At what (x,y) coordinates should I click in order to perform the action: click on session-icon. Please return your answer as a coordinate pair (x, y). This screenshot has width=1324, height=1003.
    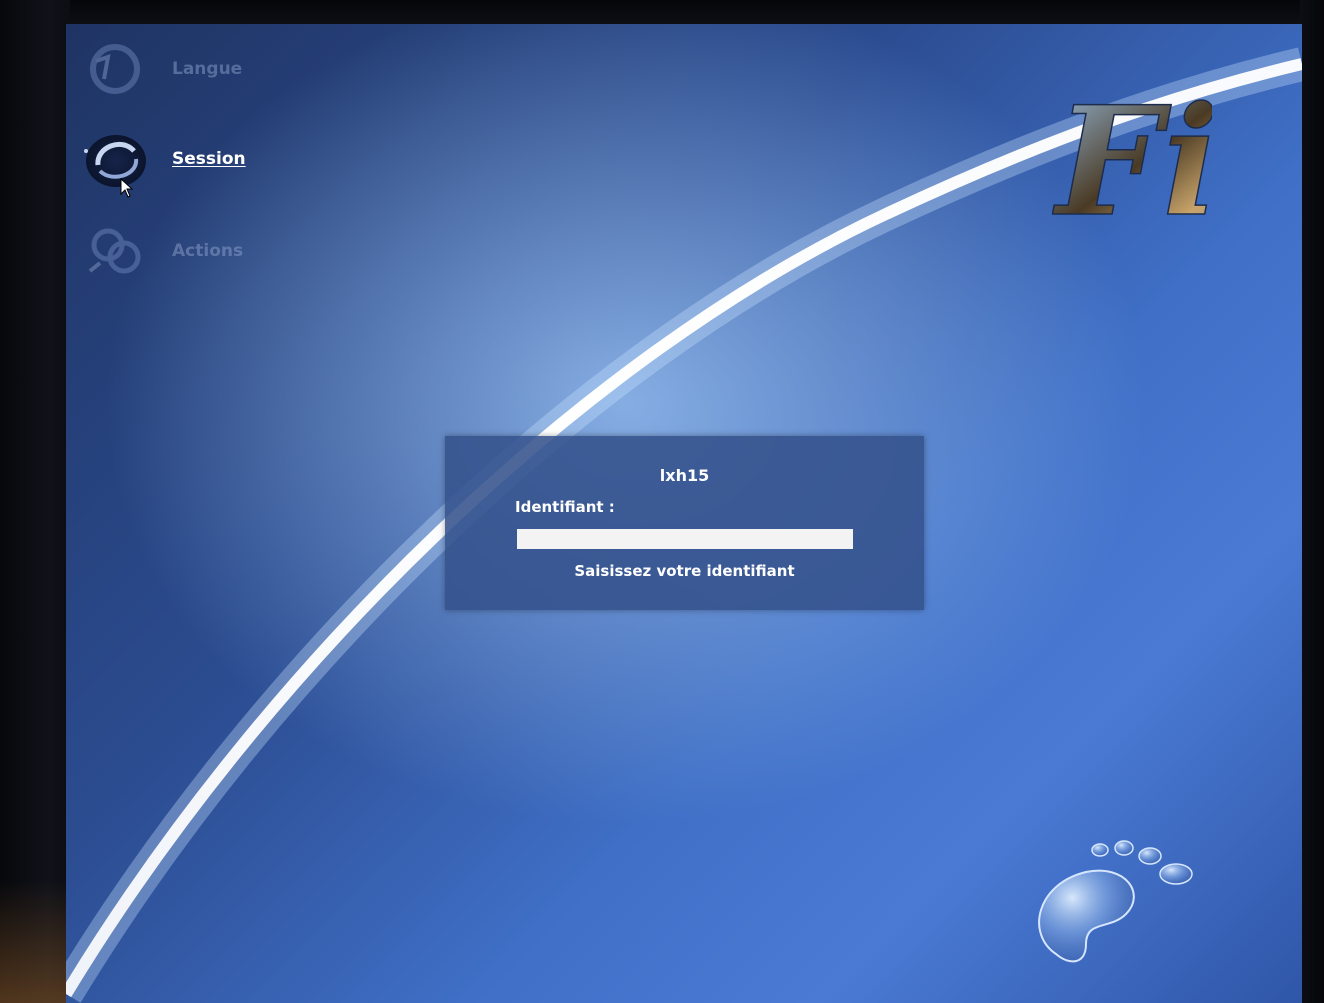
    Looking at the image, I should click on (115, 159).